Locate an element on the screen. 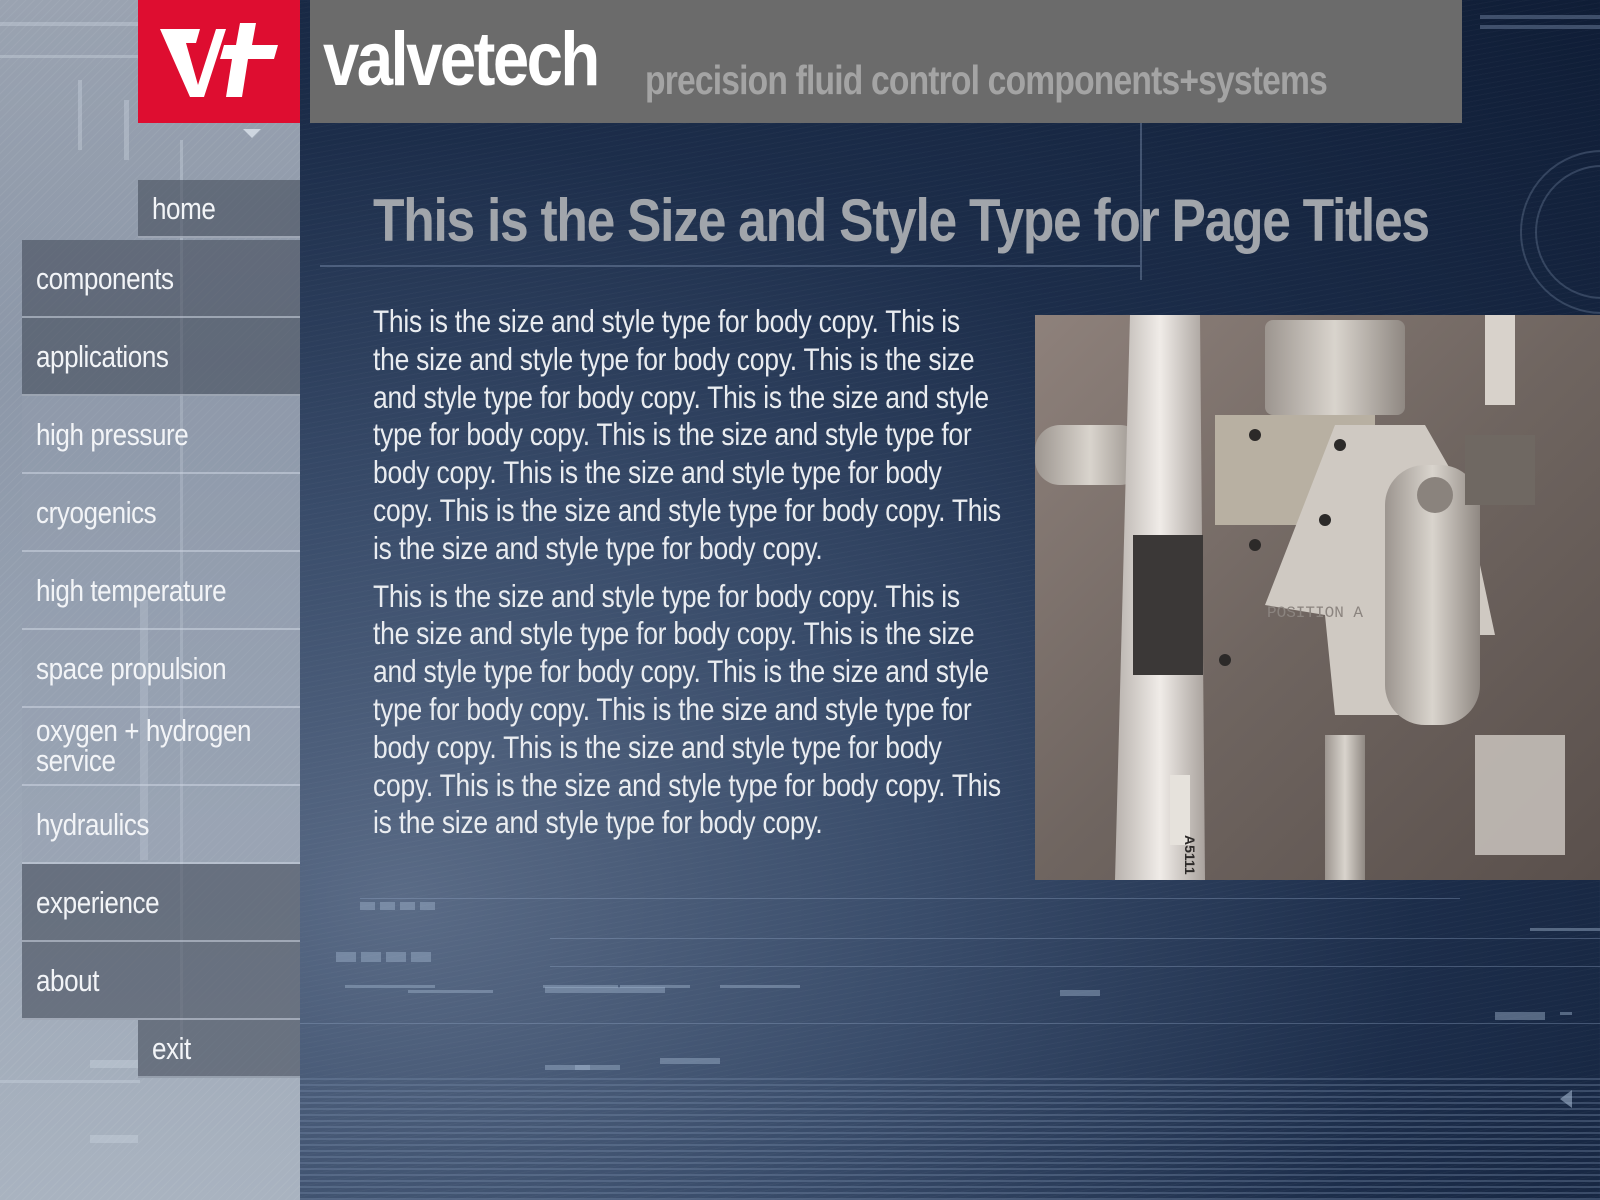  nav-item-label: components is located at coordinates (105, 278).